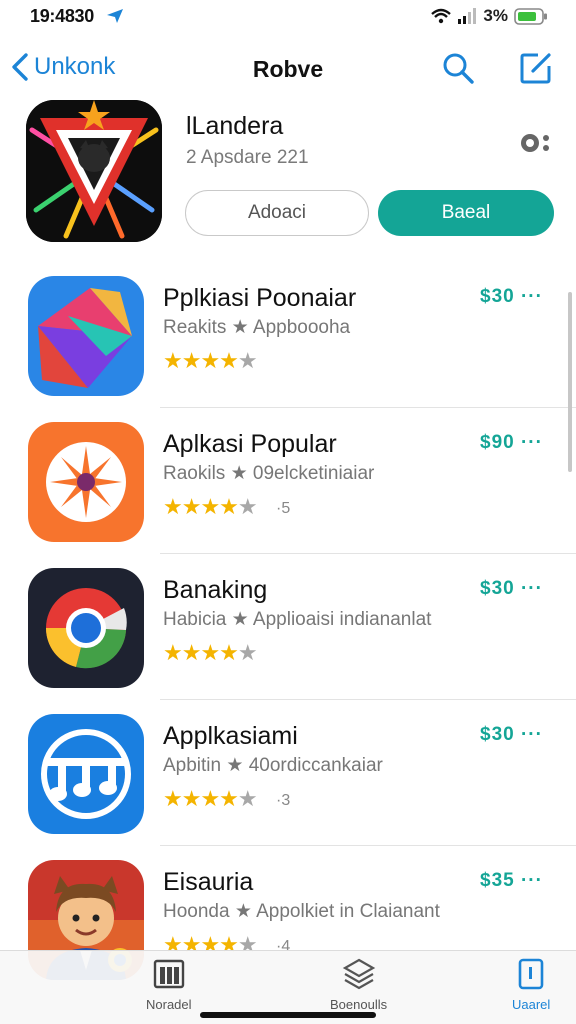  I want to click on tab-noradel: Noradel, so click(169, 984).